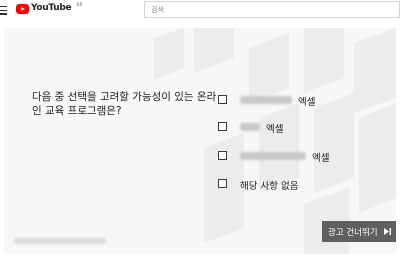 This screenshot has height=256, width=400. I want to click on skip-ad-button: 광고 건너뛰기, so click(359, 231).